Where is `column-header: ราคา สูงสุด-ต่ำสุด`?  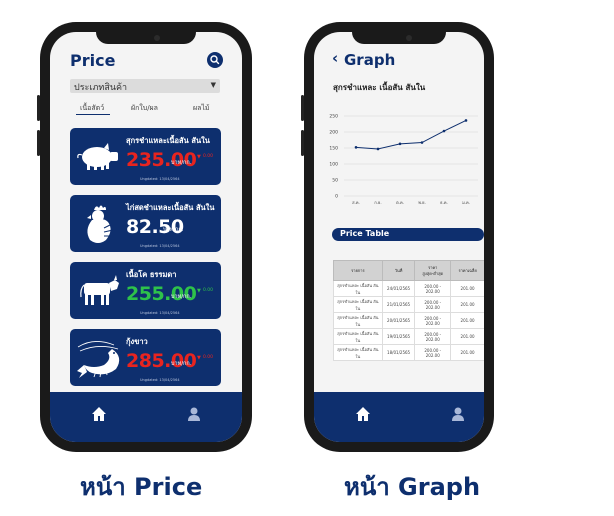
column-header: ราคา สูงสุด-ต่ำสุด is located at coordinates (433, 270).